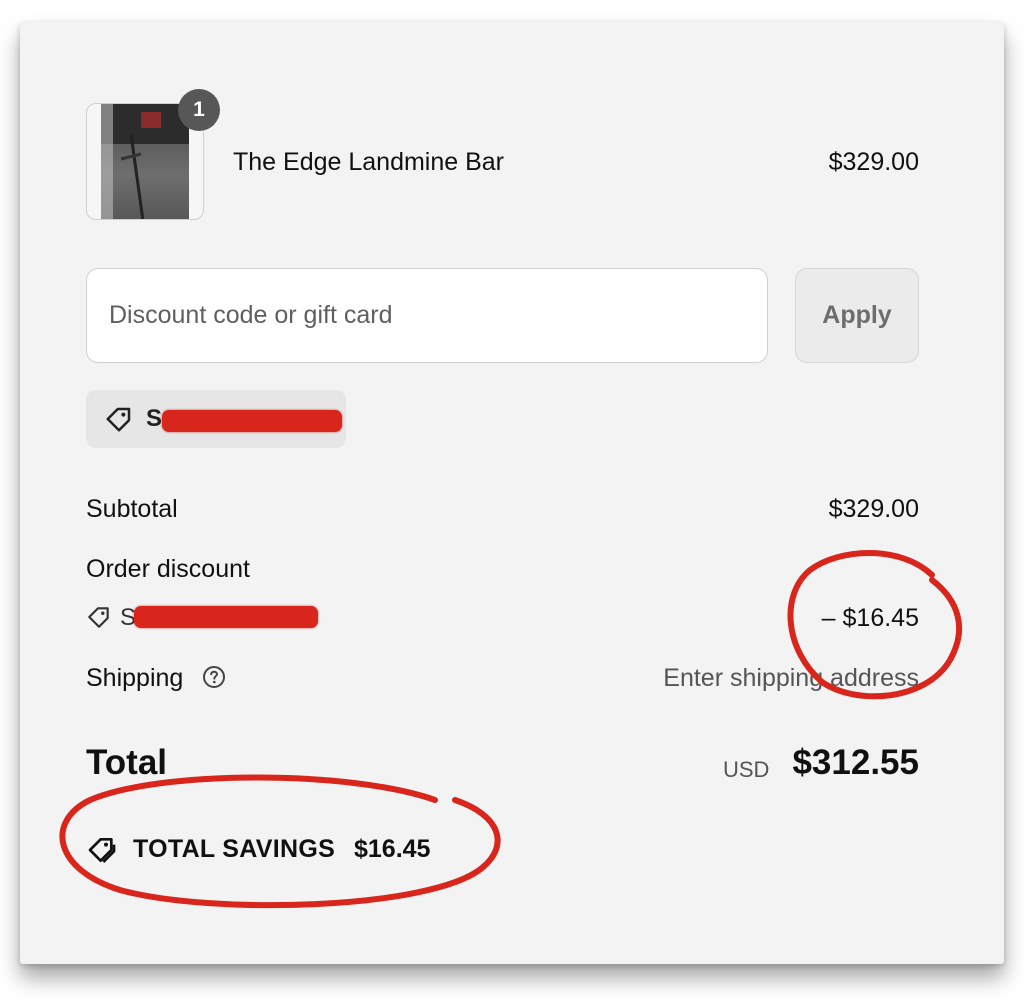  Describe the element at coordinates (791, 678) in the screenshot. I see `shipping-value: Enter shipping address` at that location.